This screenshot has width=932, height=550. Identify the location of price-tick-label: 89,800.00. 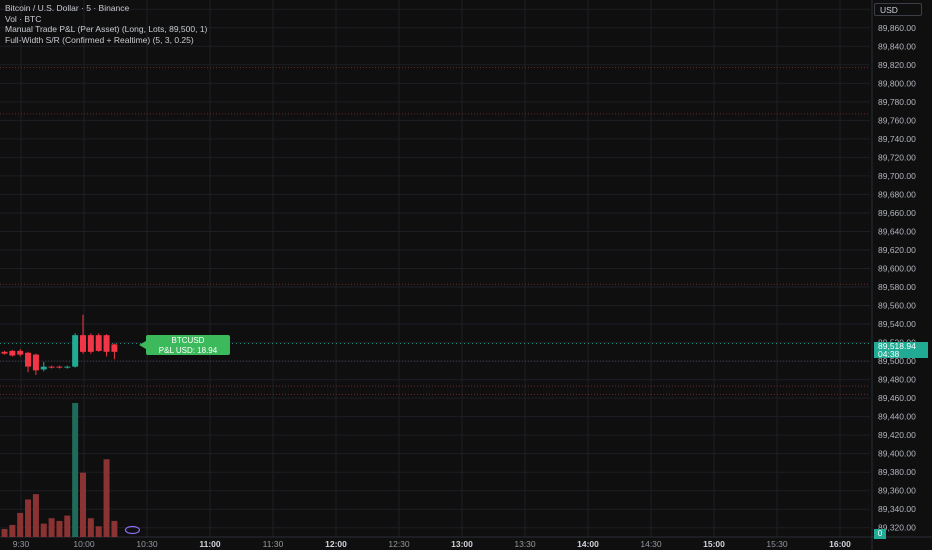
(897, 83).